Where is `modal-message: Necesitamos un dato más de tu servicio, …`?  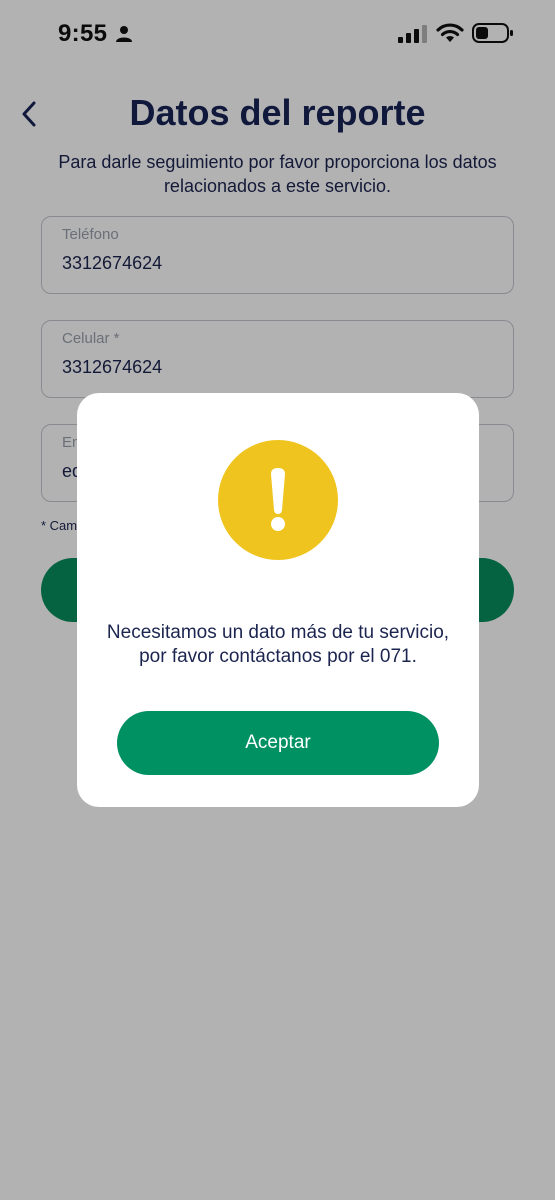
modal-message: Necesitamos un dato más de tu servicio, … is located at coordinates (278, 644).